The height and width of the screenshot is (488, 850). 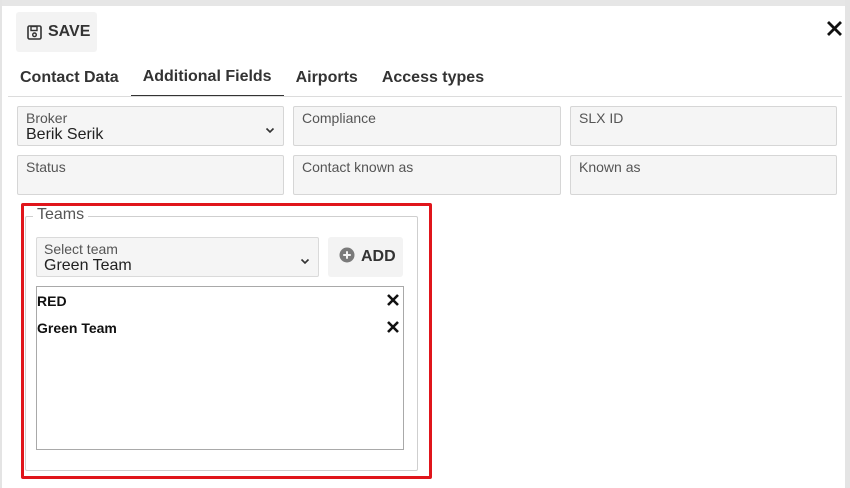 What do you see at coordinates (69, 77) in the screenshot?
I see `tab-label: Contact Data` at bounding box center [69, 77].